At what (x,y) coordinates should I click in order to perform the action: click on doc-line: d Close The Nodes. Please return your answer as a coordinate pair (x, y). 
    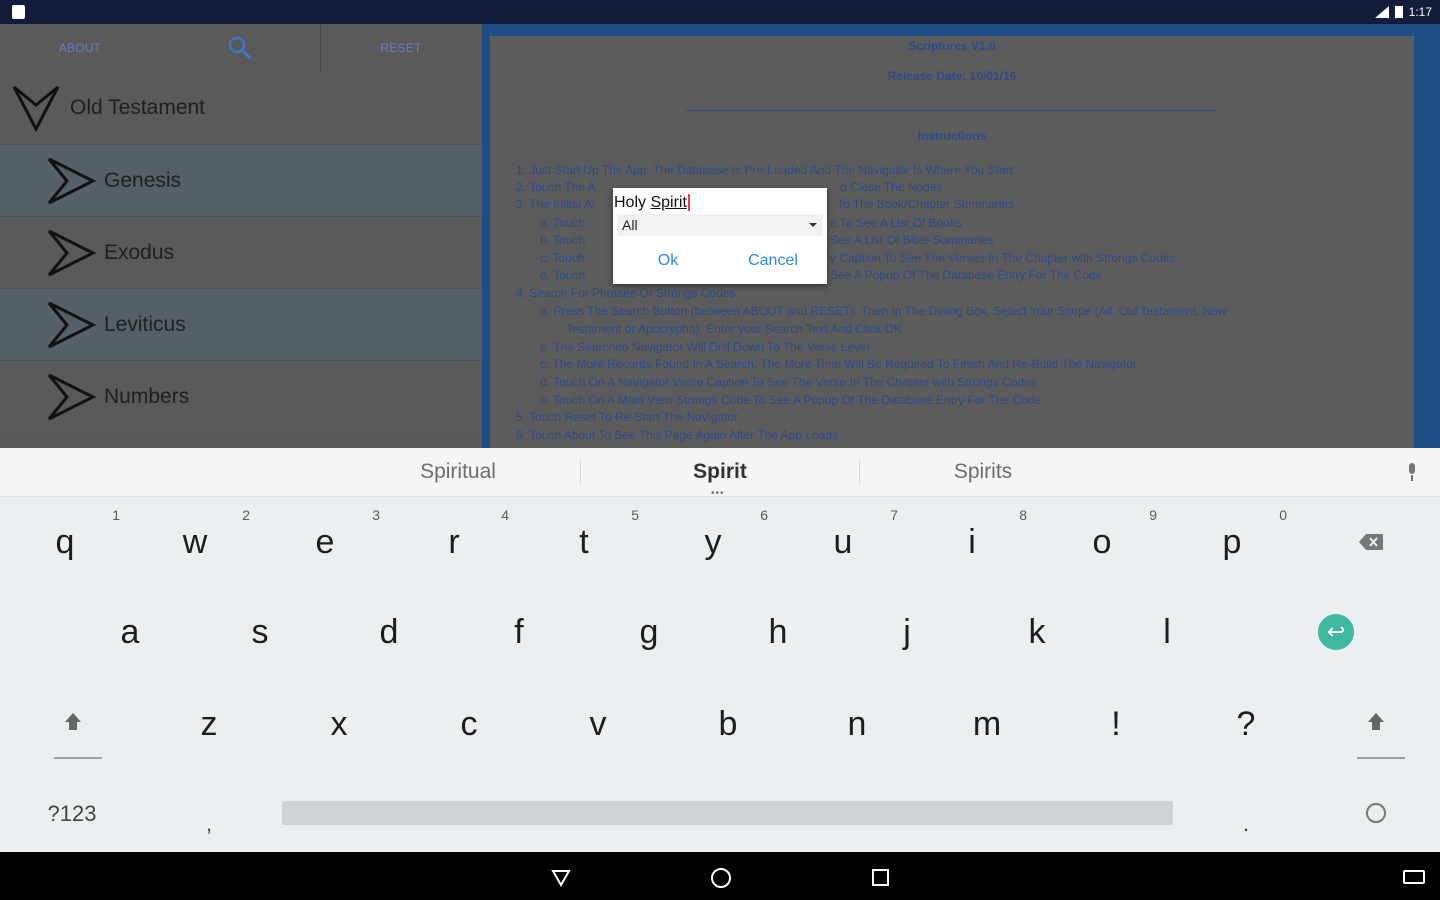
    Looking at the image, I should click on (891, 187).